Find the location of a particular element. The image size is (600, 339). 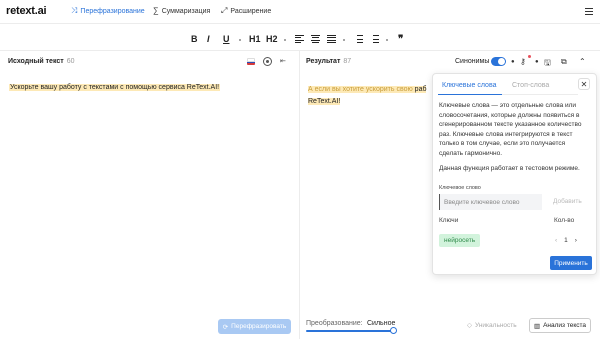

formatting-toolbar: B I U H1 H2 ❞ is located at coordinates (300, 39).